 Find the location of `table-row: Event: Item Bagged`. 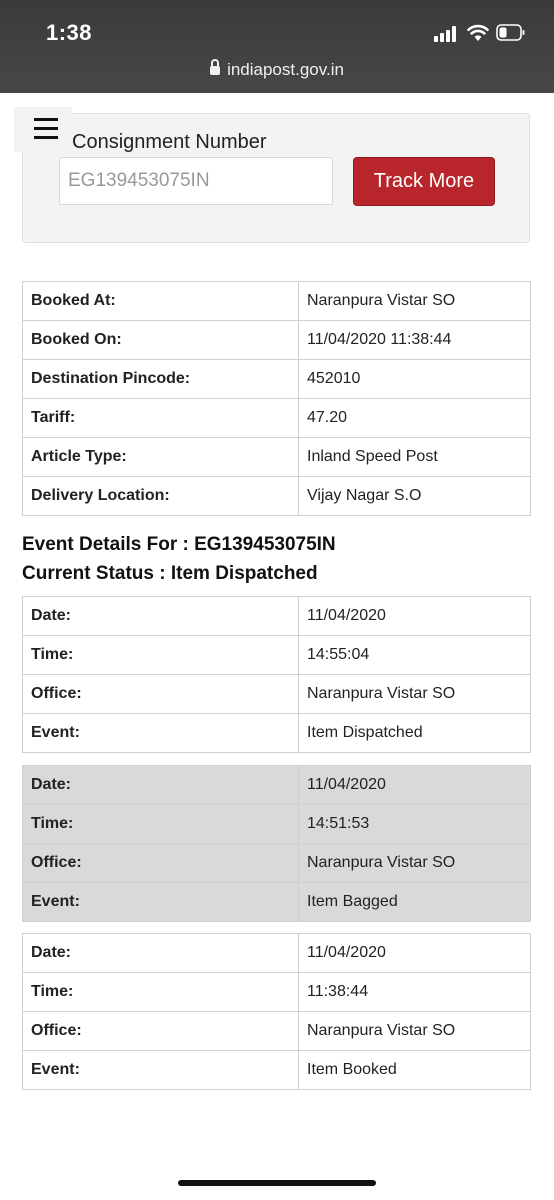

table-row: Event: Item Bagged is located at coordinates (276, 902).